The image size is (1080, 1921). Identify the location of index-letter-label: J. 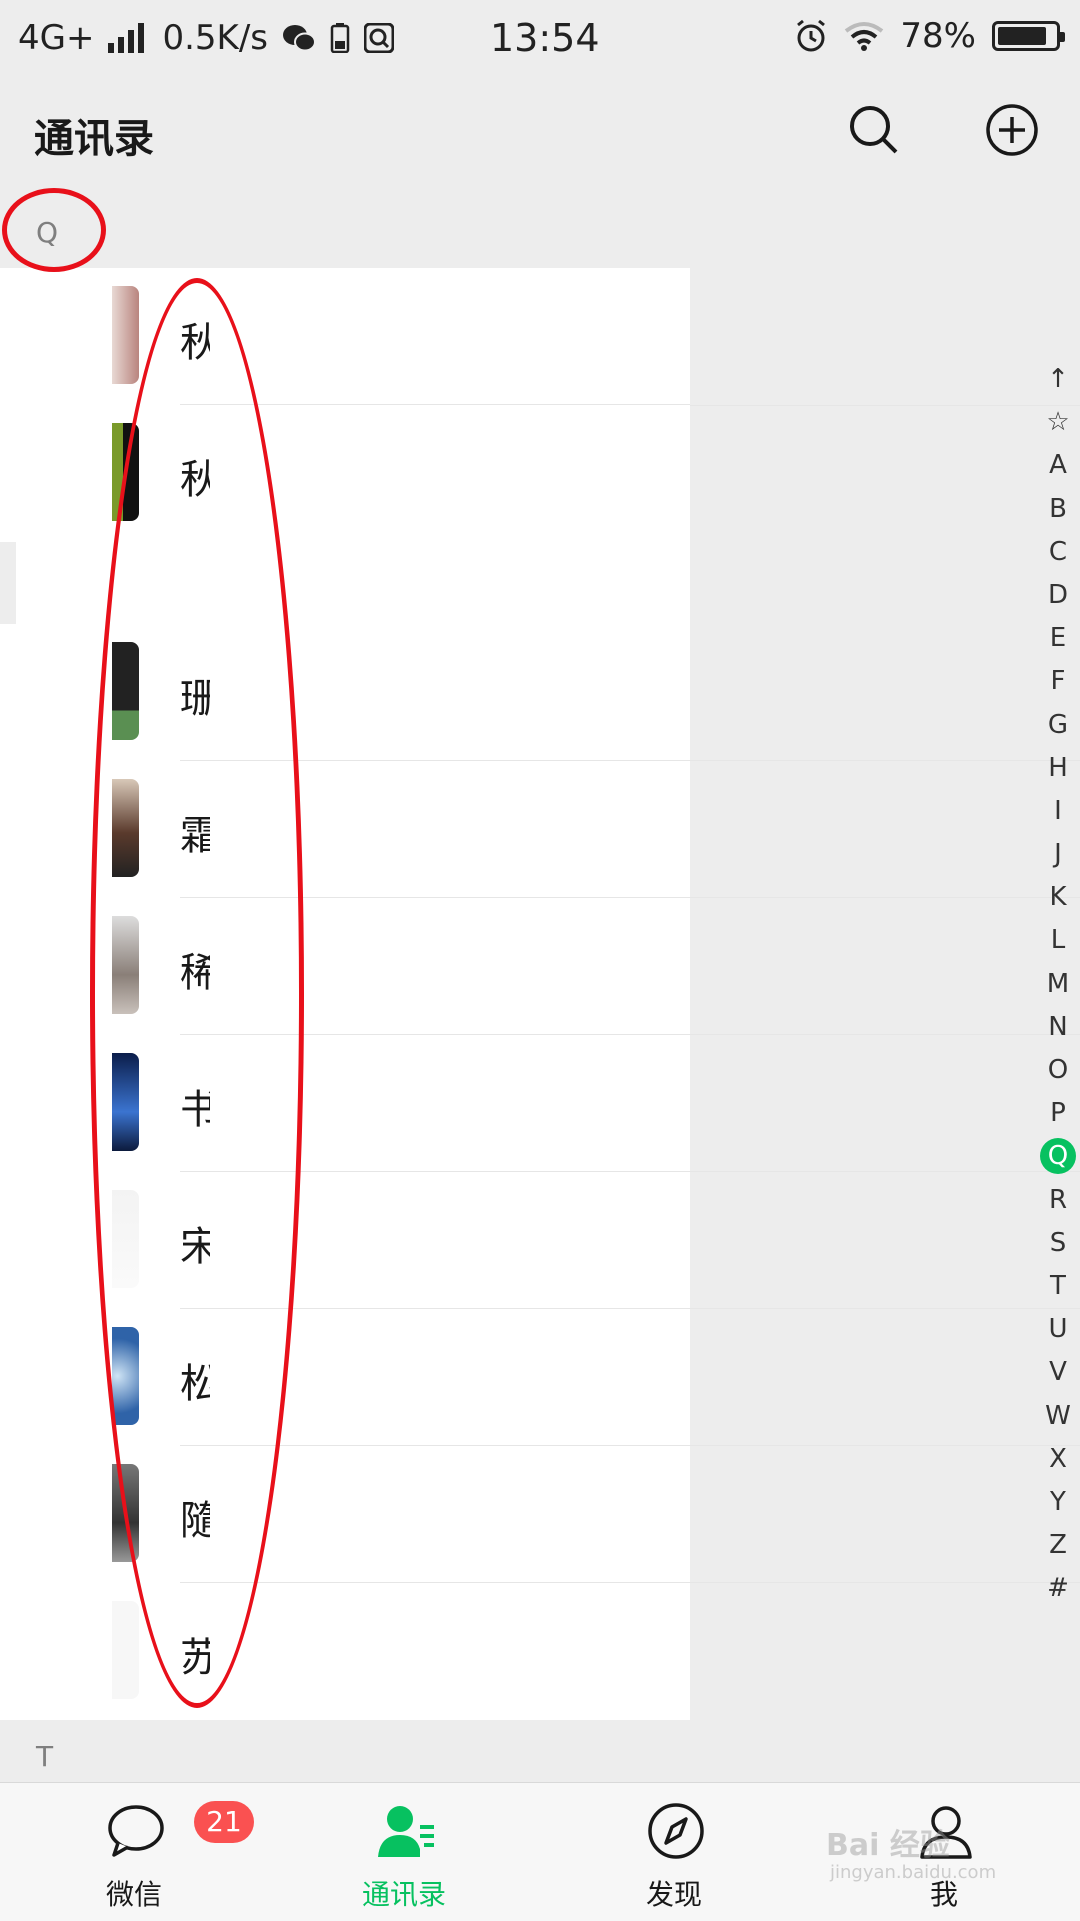
(1058, 854).